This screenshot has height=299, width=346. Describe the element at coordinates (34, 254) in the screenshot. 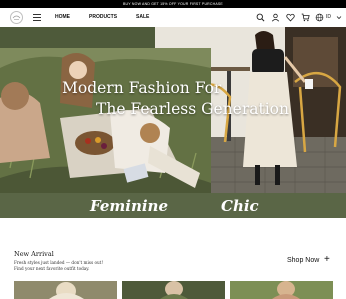

I see `new-arrival-title: New Arrival` at that location.